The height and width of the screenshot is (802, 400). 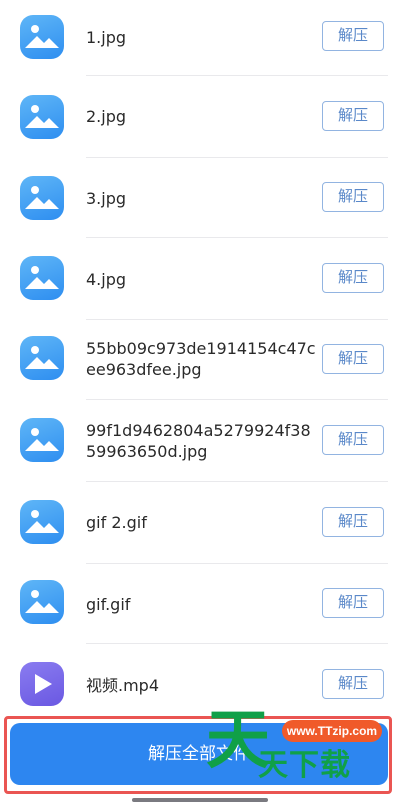 I want to click on file-name: gif.gif, so click(x=108, y=604).